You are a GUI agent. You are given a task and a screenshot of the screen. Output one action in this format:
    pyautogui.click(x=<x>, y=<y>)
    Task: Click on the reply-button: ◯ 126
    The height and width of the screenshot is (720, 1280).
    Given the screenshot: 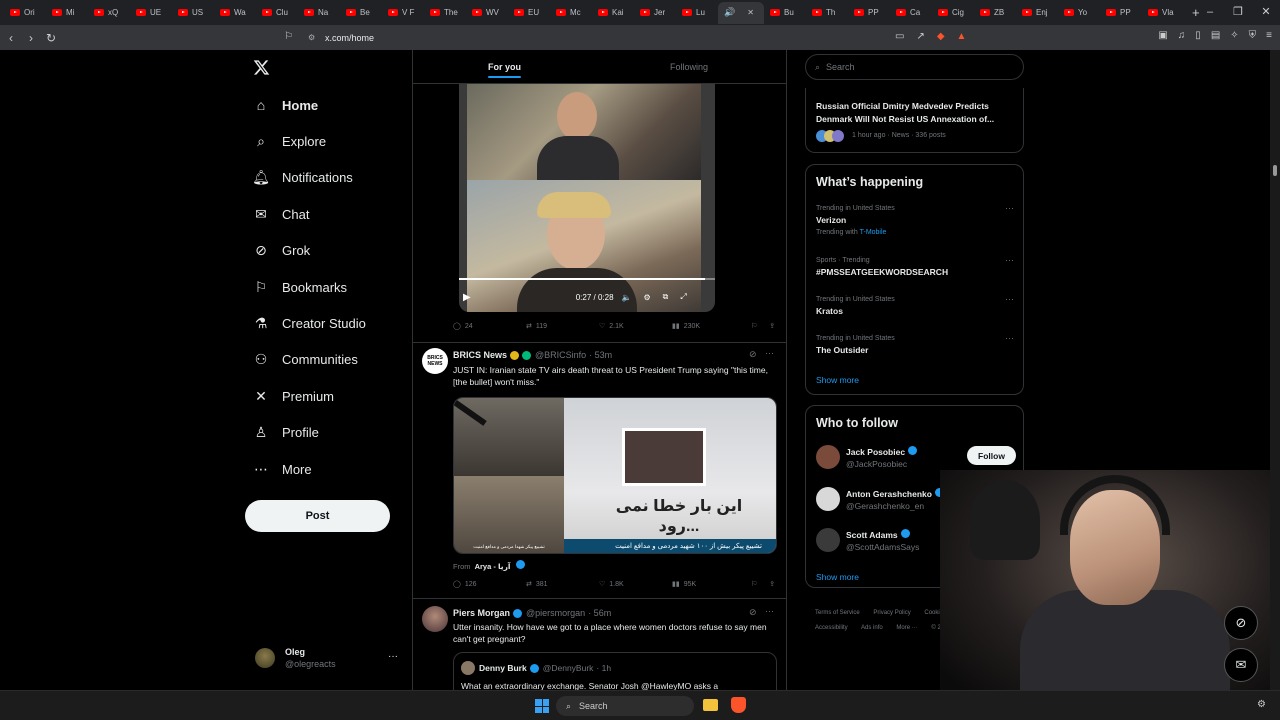 What is the action you would take?
    pyautogui.click(x=489, y=584)
    